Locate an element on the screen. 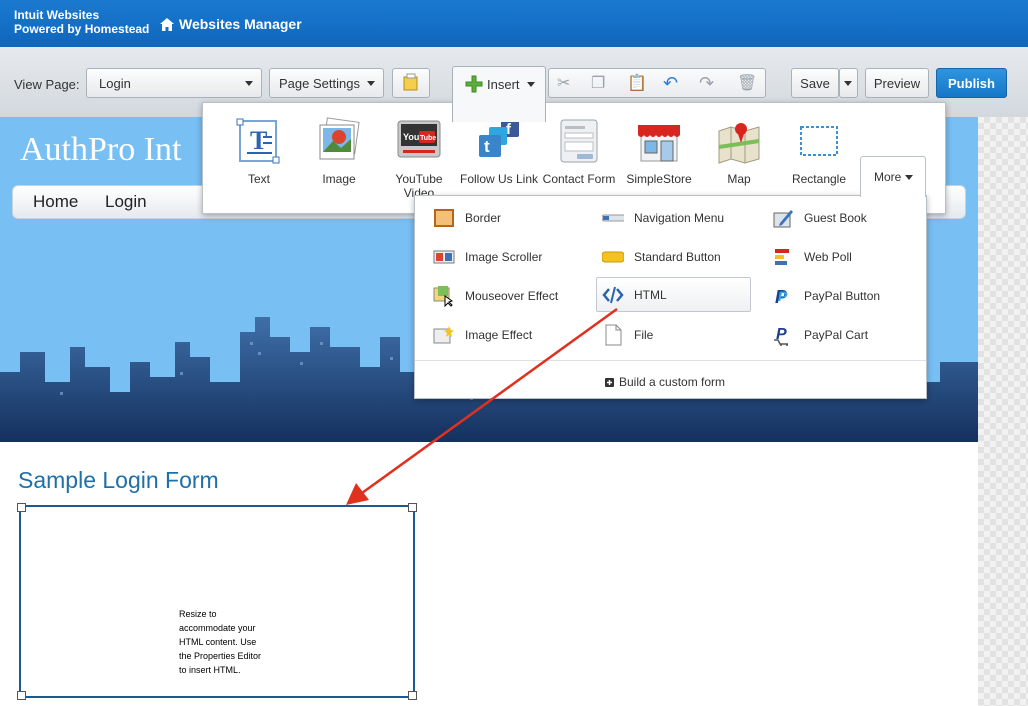  view-page-value: Login is located at coordinates (115, 83).